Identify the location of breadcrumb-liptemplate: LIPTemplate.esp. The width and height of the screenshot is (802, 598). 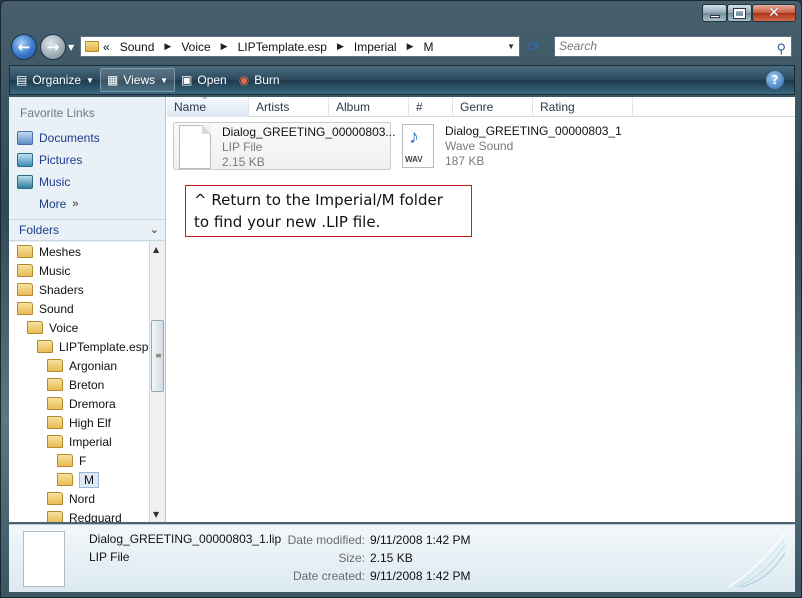
(282, 47).